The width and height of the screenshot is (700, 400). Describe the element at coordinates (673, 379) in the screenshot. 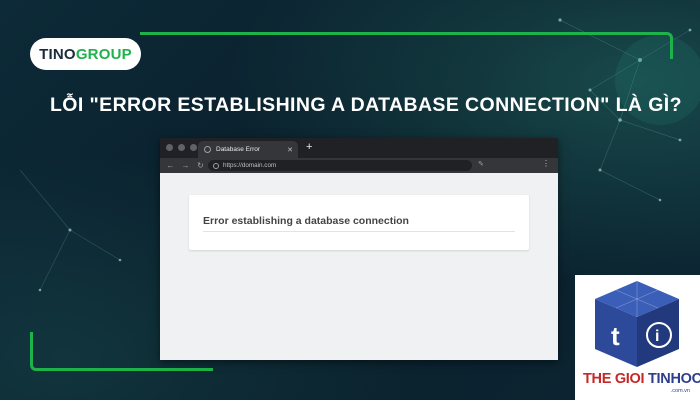

I see `brand-text-tinhoc: TINHOC` at that location.